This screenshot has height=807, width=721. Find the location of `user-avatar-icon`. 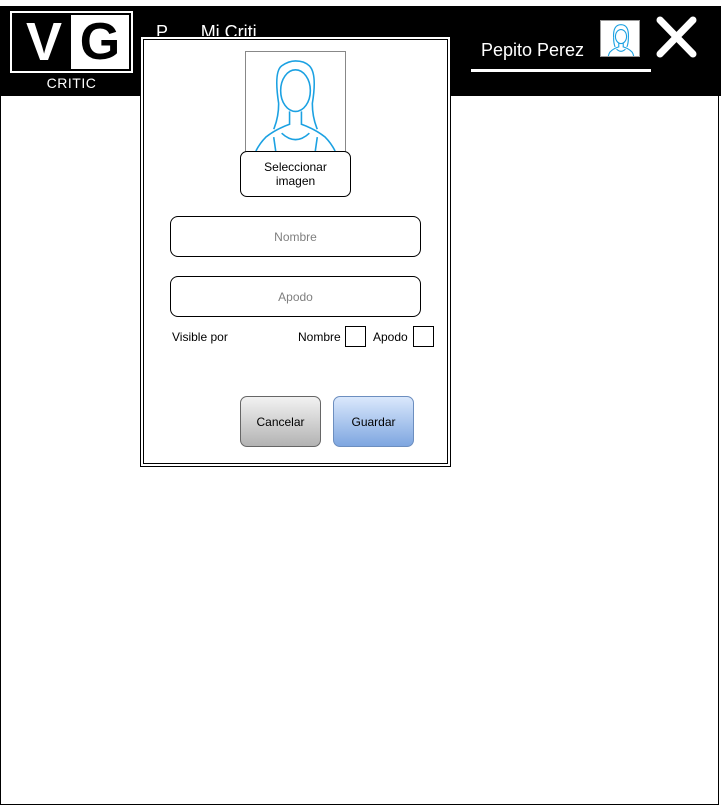

user-avatar-icon is located at coordinates (620, 38).